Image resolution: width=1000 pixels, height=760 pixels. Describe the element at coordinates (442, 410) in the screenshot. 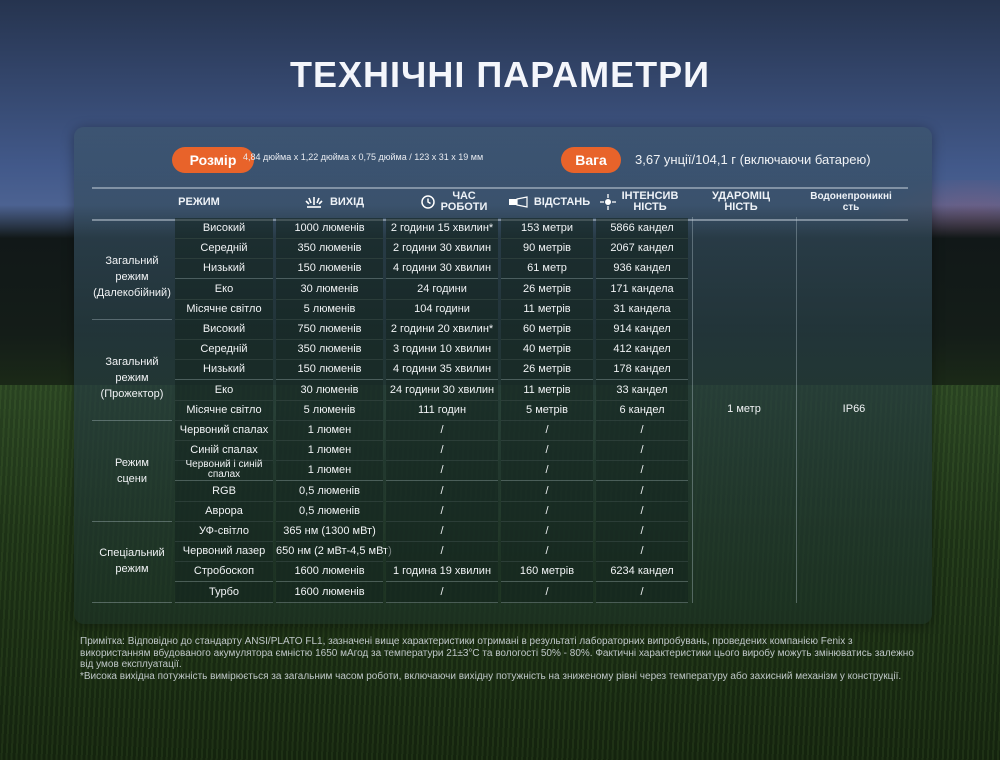

I see `table-cell: 111 годин` at that location.